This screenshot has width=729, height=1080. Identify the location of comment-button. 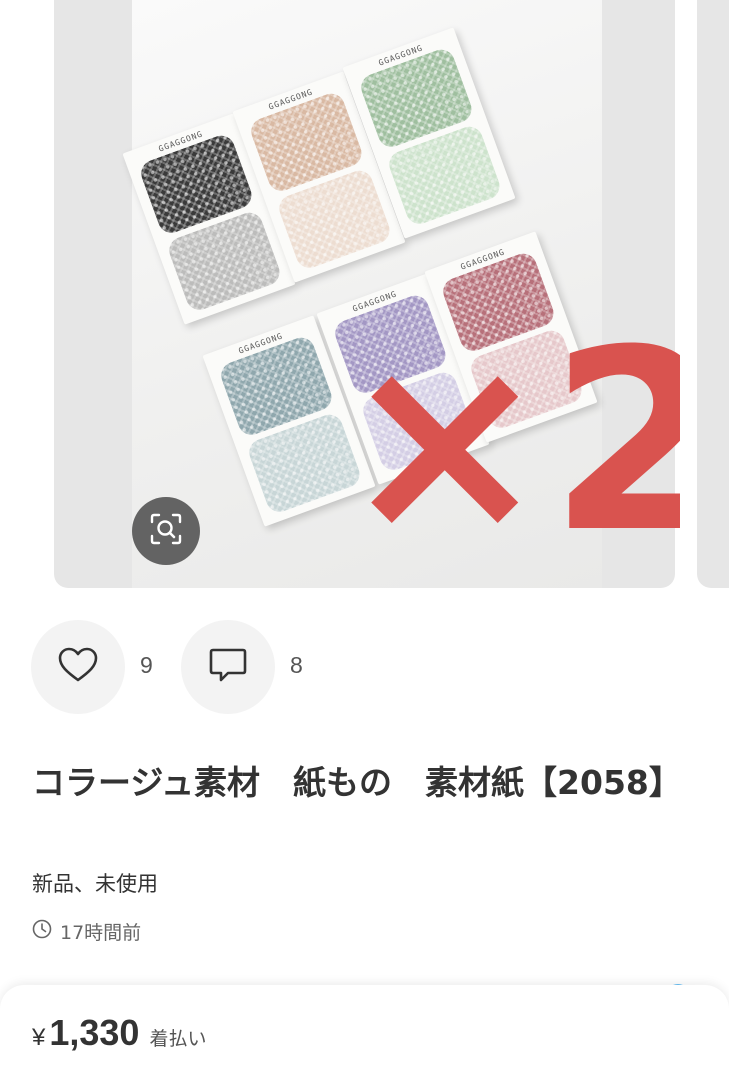
(228, 667).